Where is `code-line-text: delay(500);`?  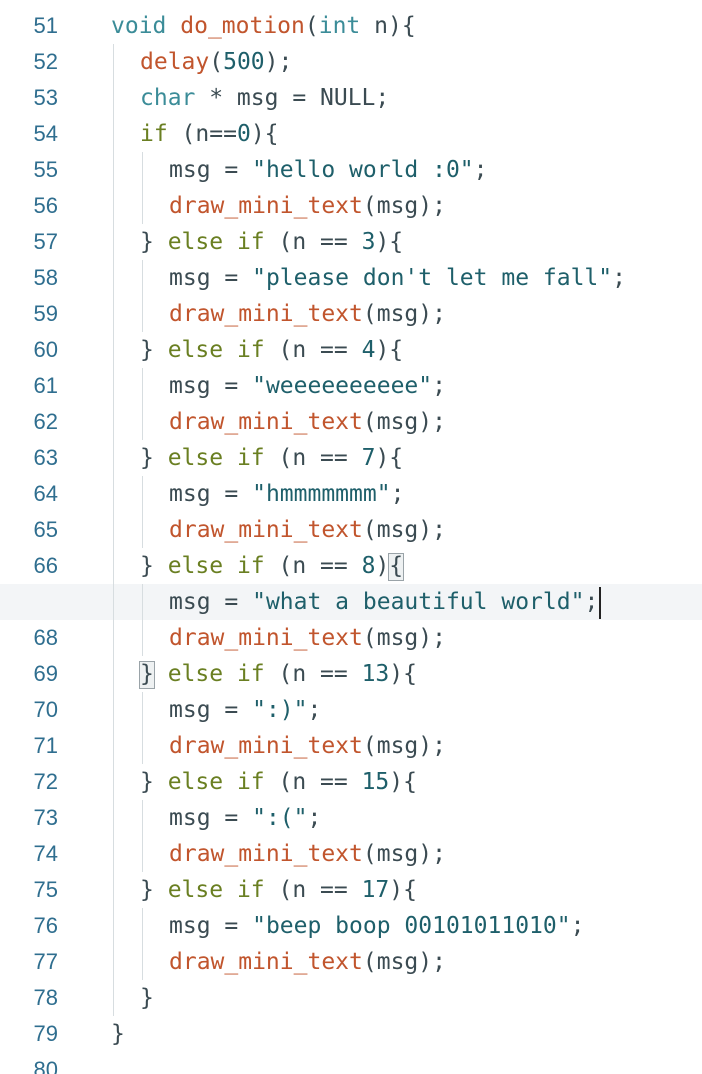 code-line-text: delay(500); is located at coordinates (216, 62).